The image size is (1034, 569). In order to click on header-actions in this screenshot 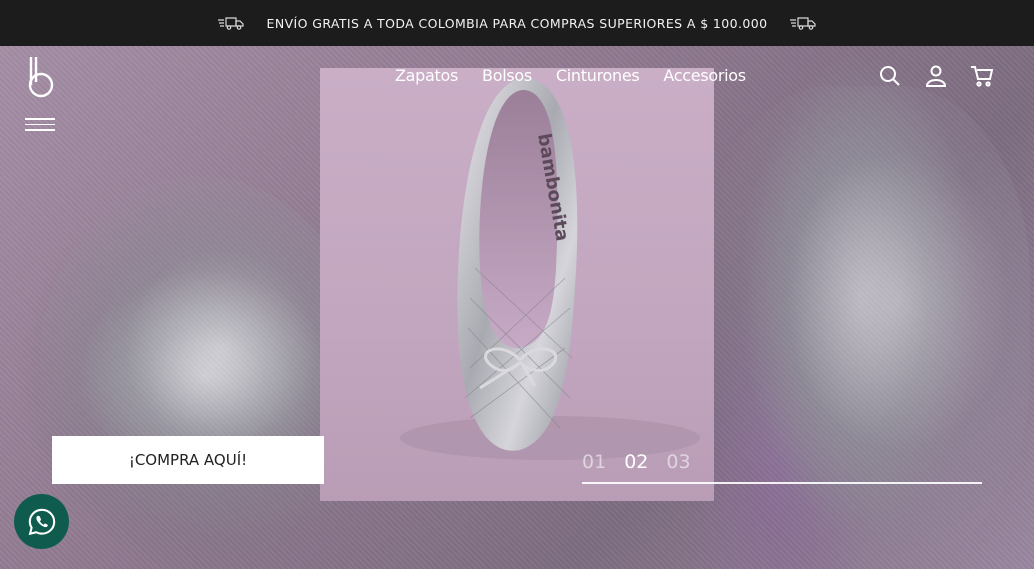, I will do `click(936, 76)`.